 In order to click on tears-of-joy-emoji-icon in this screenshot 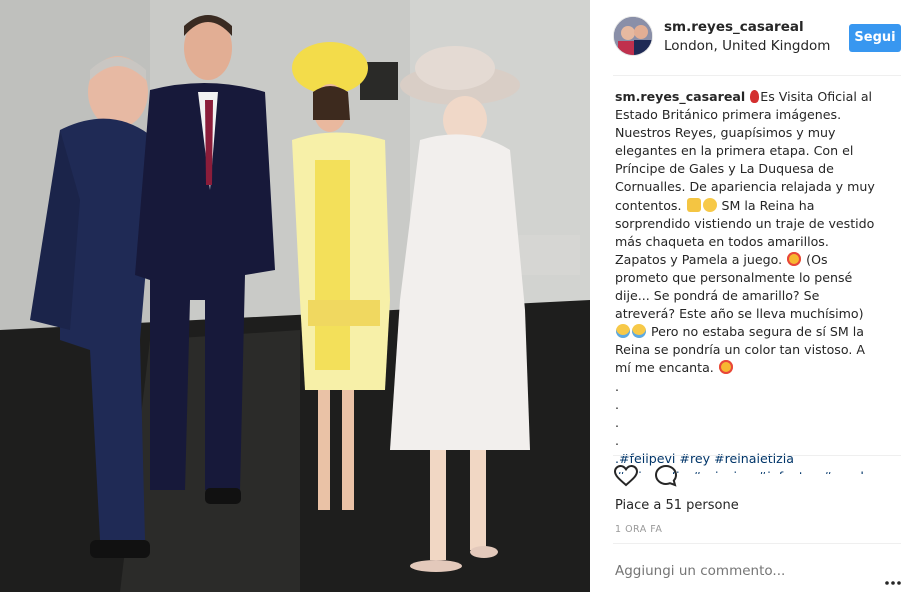, I will do `click(623, 331)`.